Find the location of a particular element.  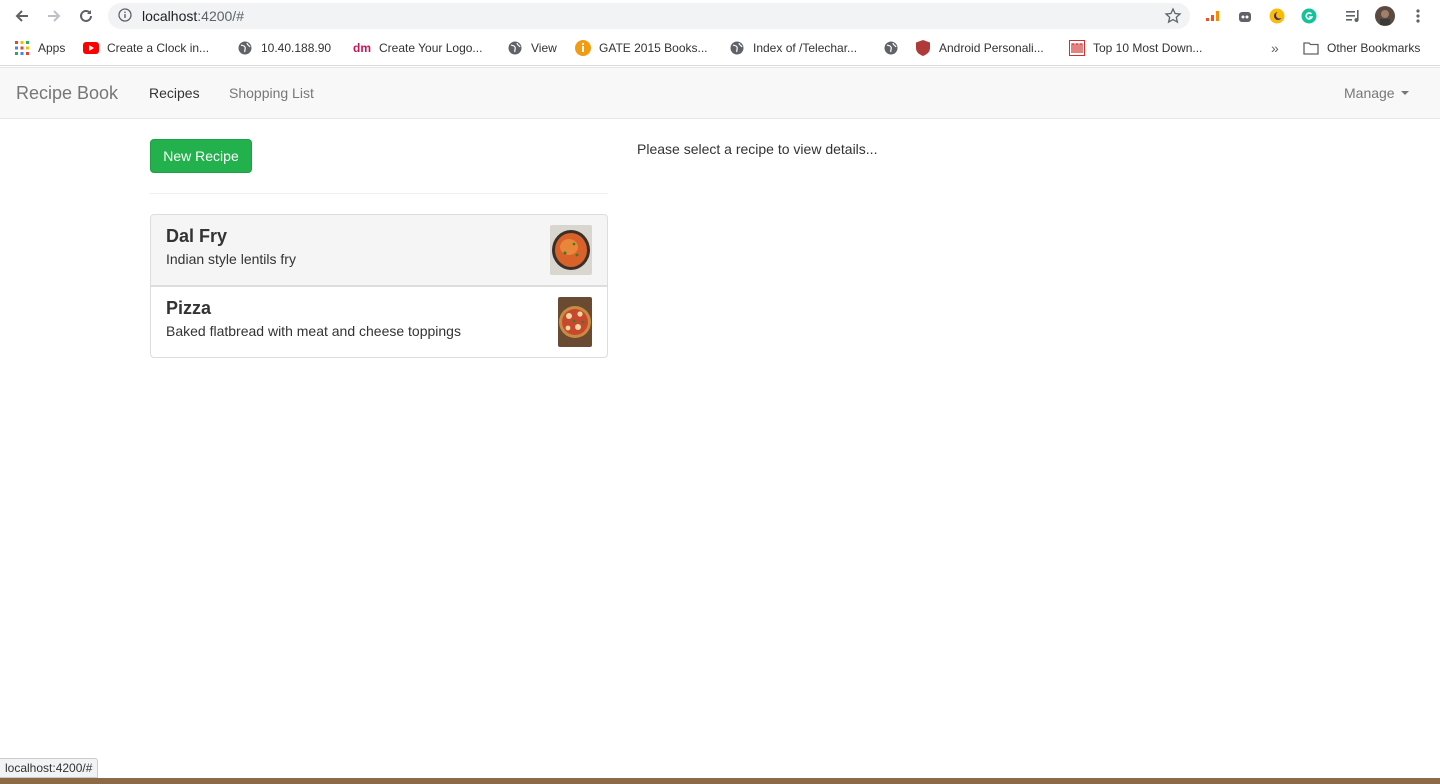

pizza-image is located at coordinates (575, 322).